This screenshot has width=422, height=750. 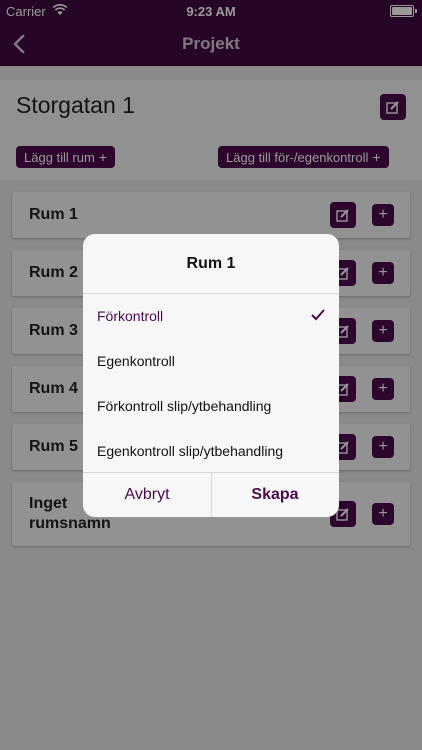 What do you see at coordinates (136, 361) in the screenshot?
I see `option-label: Egenkontroll` at bounding box center [136, 361].